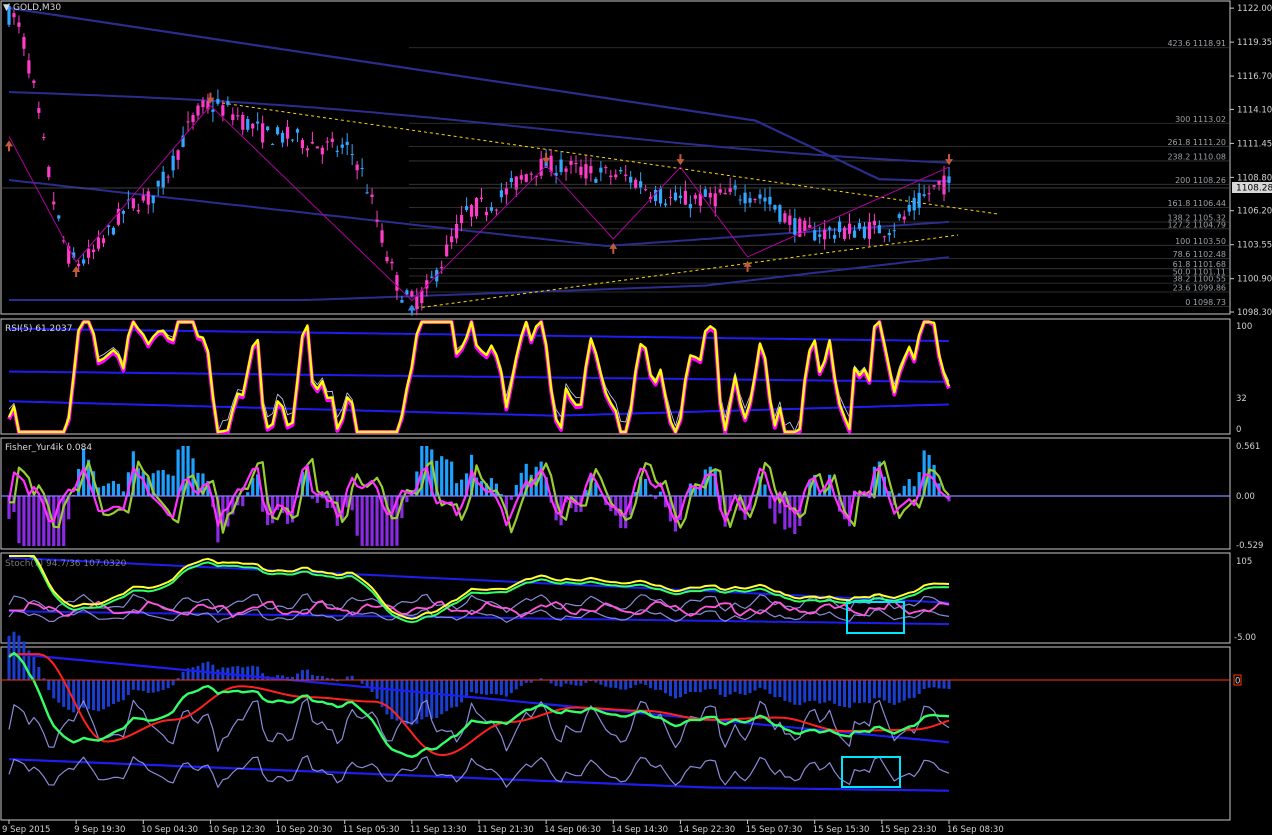 This screenshot has width=1272, height=835. Describe the element at coordinates (37, 8) in the screenshot. I see `symbol-title: GOLD,M30` at that location.